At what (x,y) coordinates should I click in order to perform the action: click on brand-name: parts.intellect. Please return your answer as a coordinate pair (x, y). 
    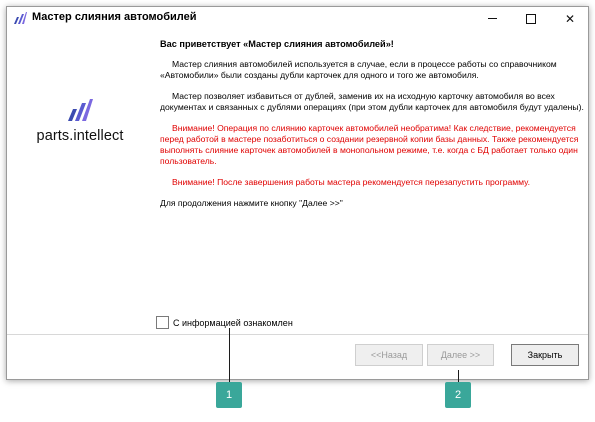
    Looking at the image, I should click on (80, 136).